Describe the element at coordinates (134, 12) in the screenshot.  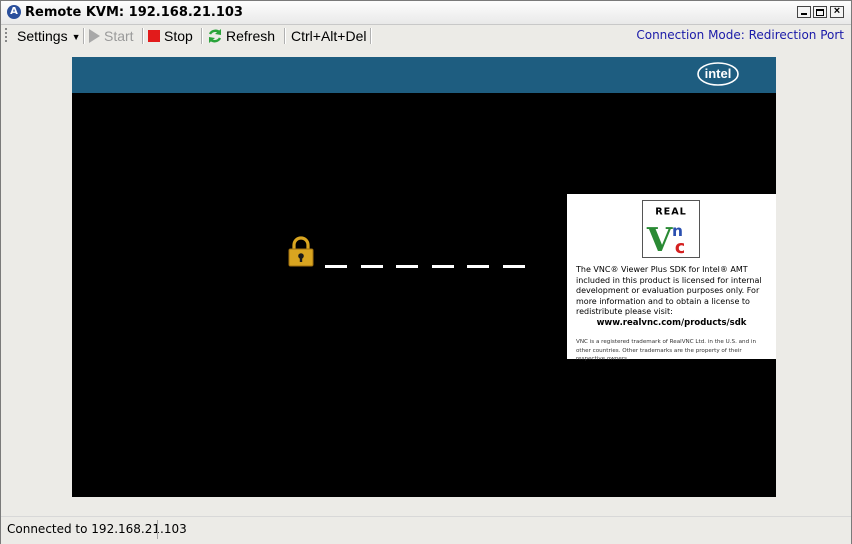
I see `window-title: Remote KVM: 192.168.21.103` at that location.